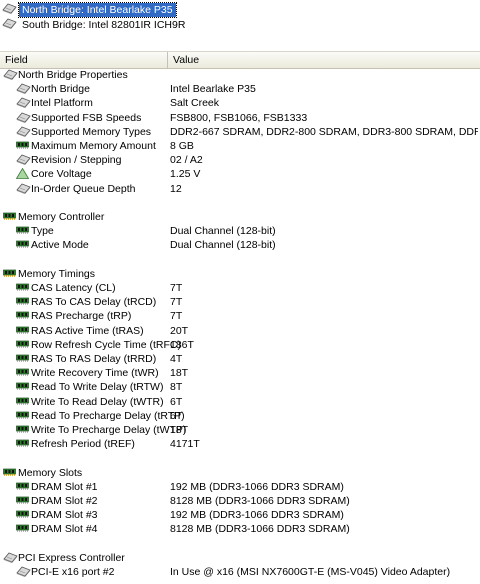 This screenshot has width=480, height=584. I want to click on property-field: Write To Read Delay (tWTR), so click(97, 401).